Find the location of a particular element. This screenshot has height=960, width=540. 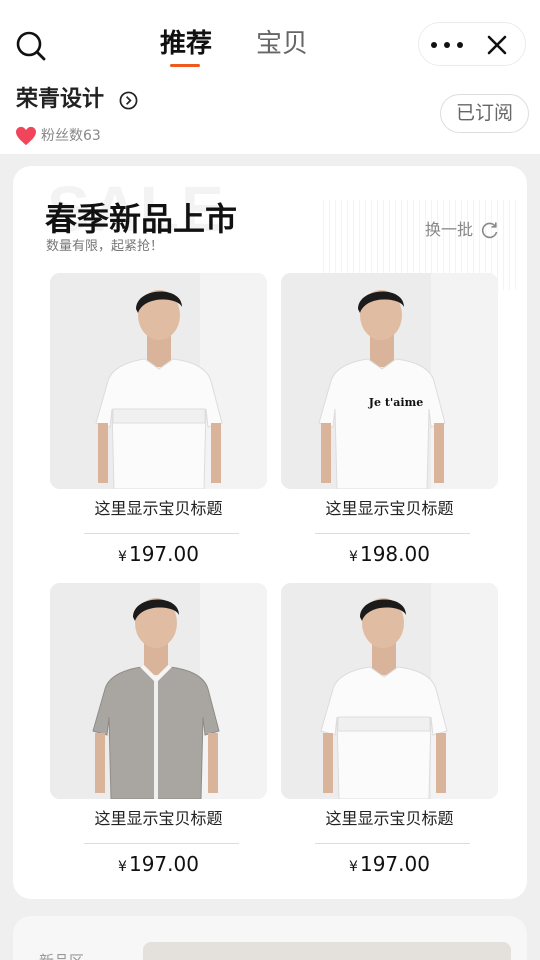

next-section-banner is located at coordinates (327, 951).